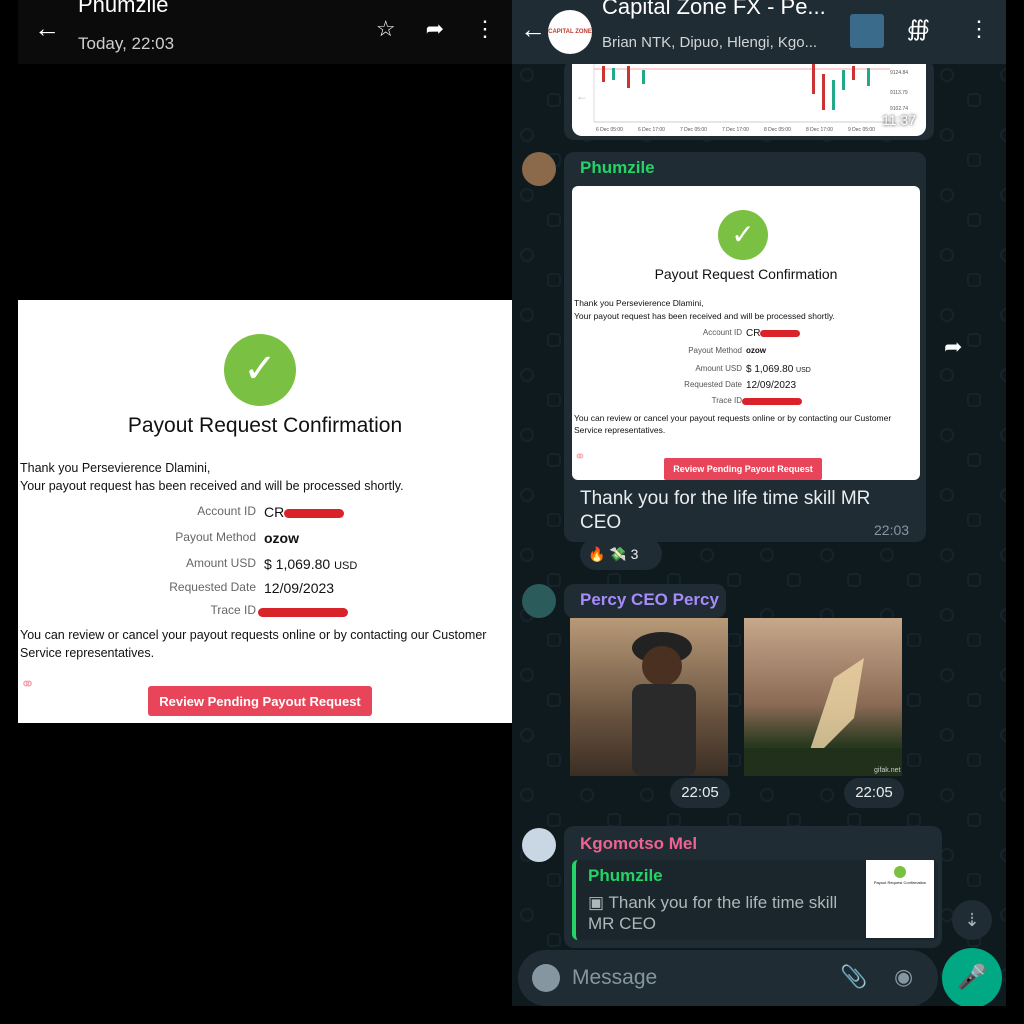 The width and height of the screenshot is (1024, 1024). I want to click on photo-icon: ▣, so click(598, 902).